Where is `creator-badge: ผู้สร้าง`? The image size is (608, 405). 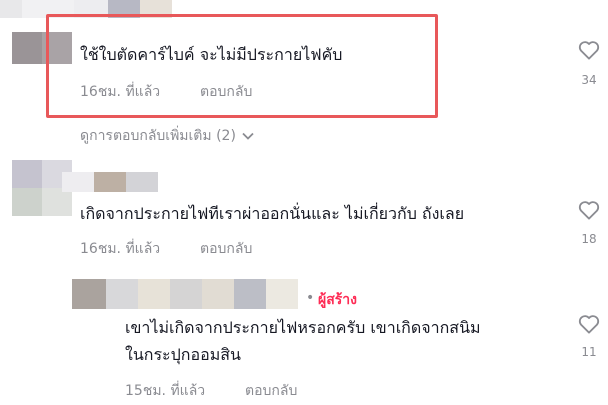 creator-badge: ผู้สร้าง is located at coordinates (337, 300).